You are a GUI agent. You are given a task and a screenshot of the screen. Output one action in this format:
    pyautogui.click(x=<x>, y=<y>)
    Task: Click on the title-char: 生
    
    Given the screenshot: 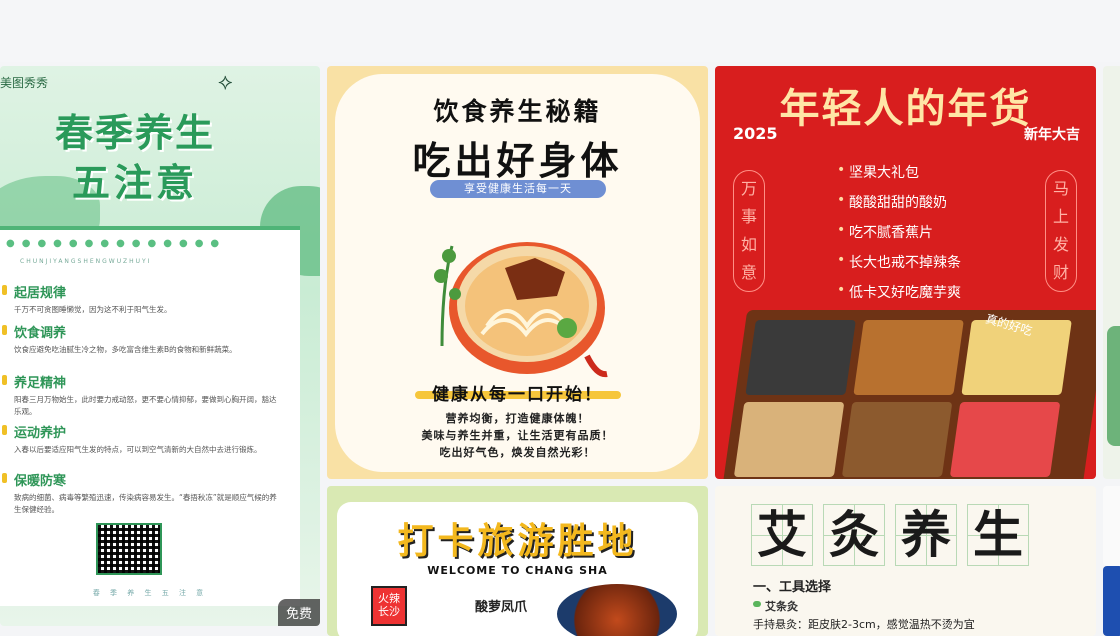 What is the action you would take?
    pyautogui.click(x=998, y=535)
    